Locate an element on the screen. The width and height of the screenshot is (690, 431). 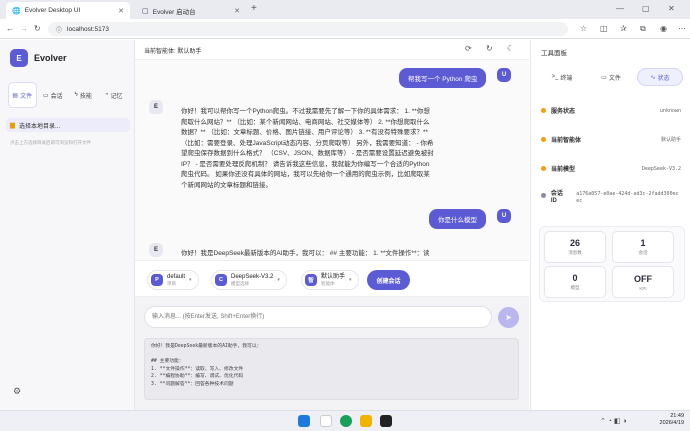
tab-files: ▭ 文件 is located at coordinates (611, 77).